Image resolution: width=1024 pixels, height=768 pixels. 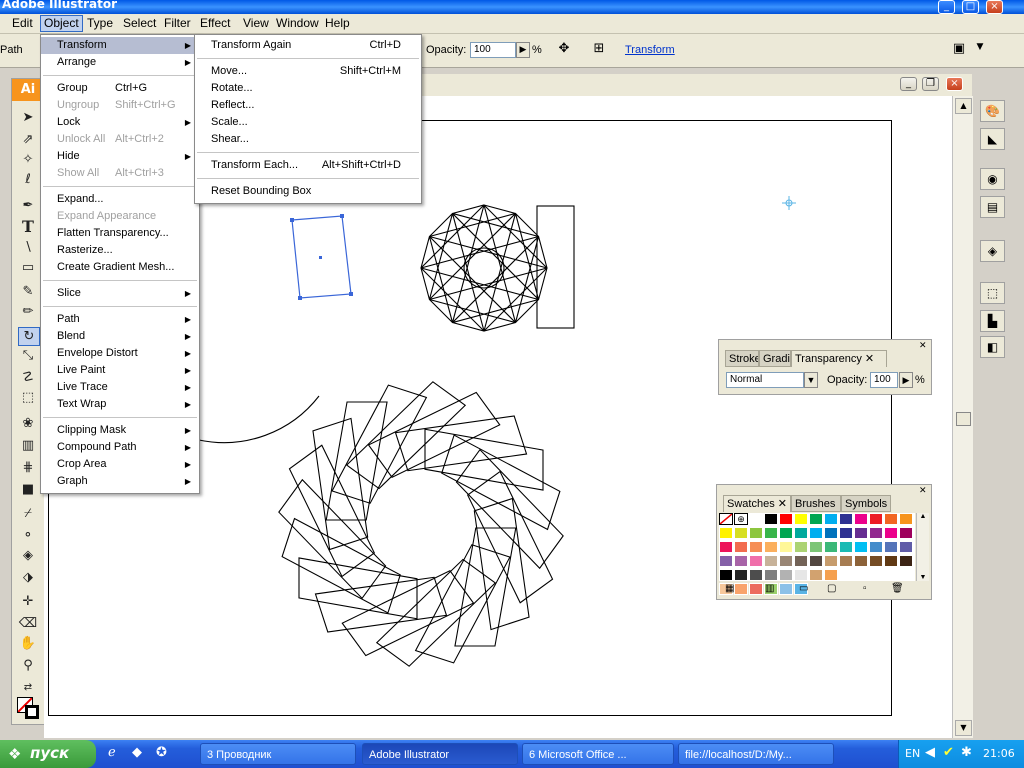 What do you see at coordinates (308, 191) in the screenshot?
I see `transform-menu-item-reset-bounding-box: Reset Bounding Box` at bounding box center [308, 191].